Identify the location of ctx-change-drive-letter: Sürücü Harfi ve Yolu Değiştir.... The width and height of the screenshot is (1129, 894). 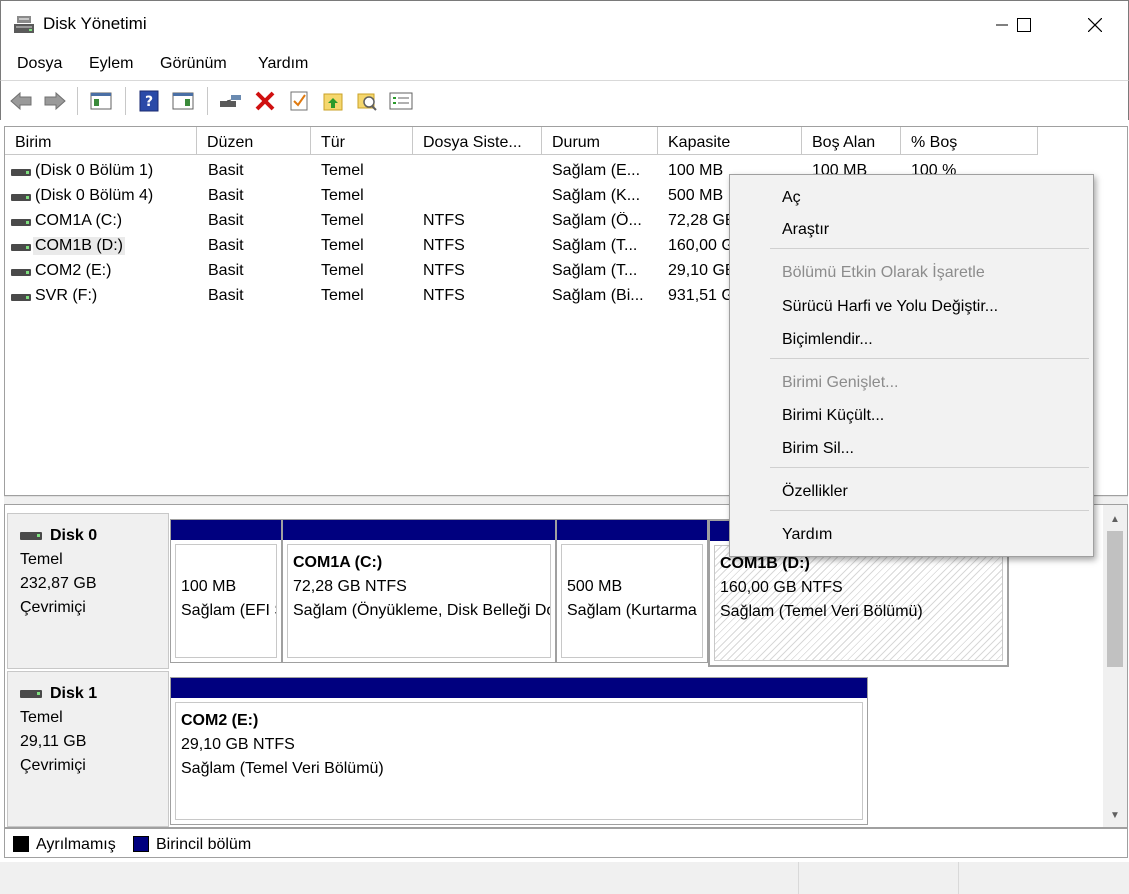
(890, 307).